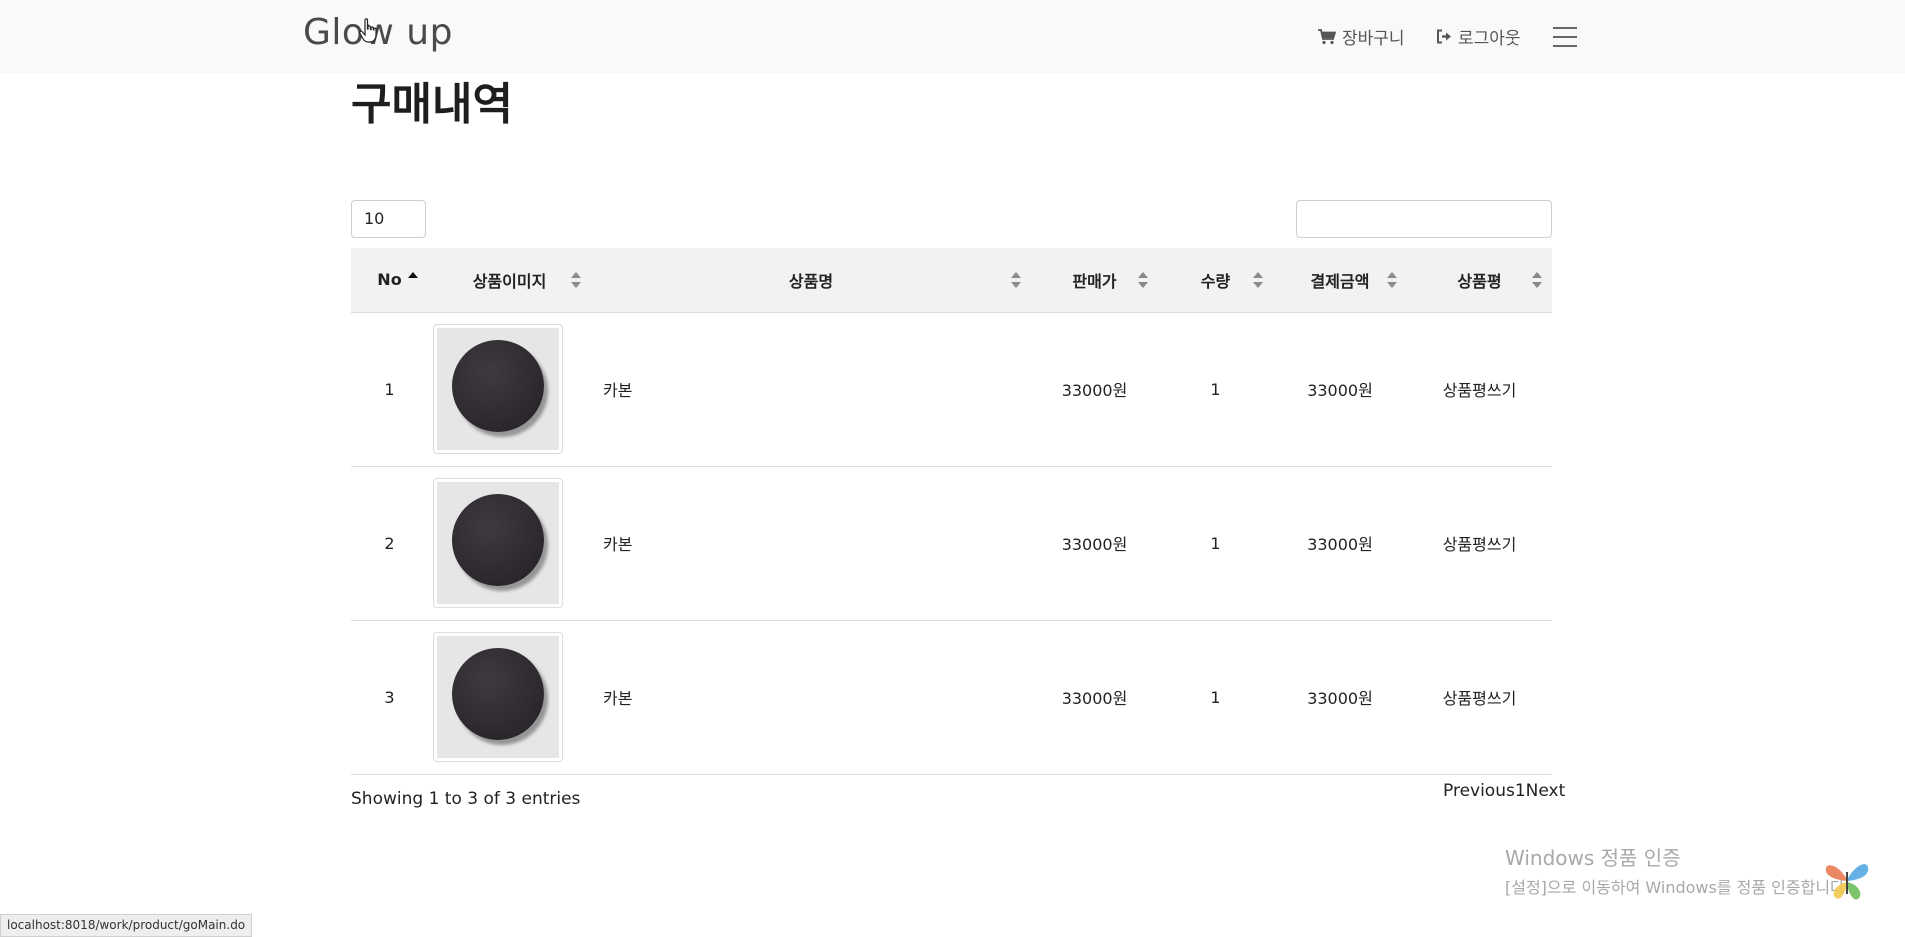 This screenshot has height=937, width=1905. Describe the element at coordinates (1546, 791) in the screenshot. I see `next-button: Next` at that location.